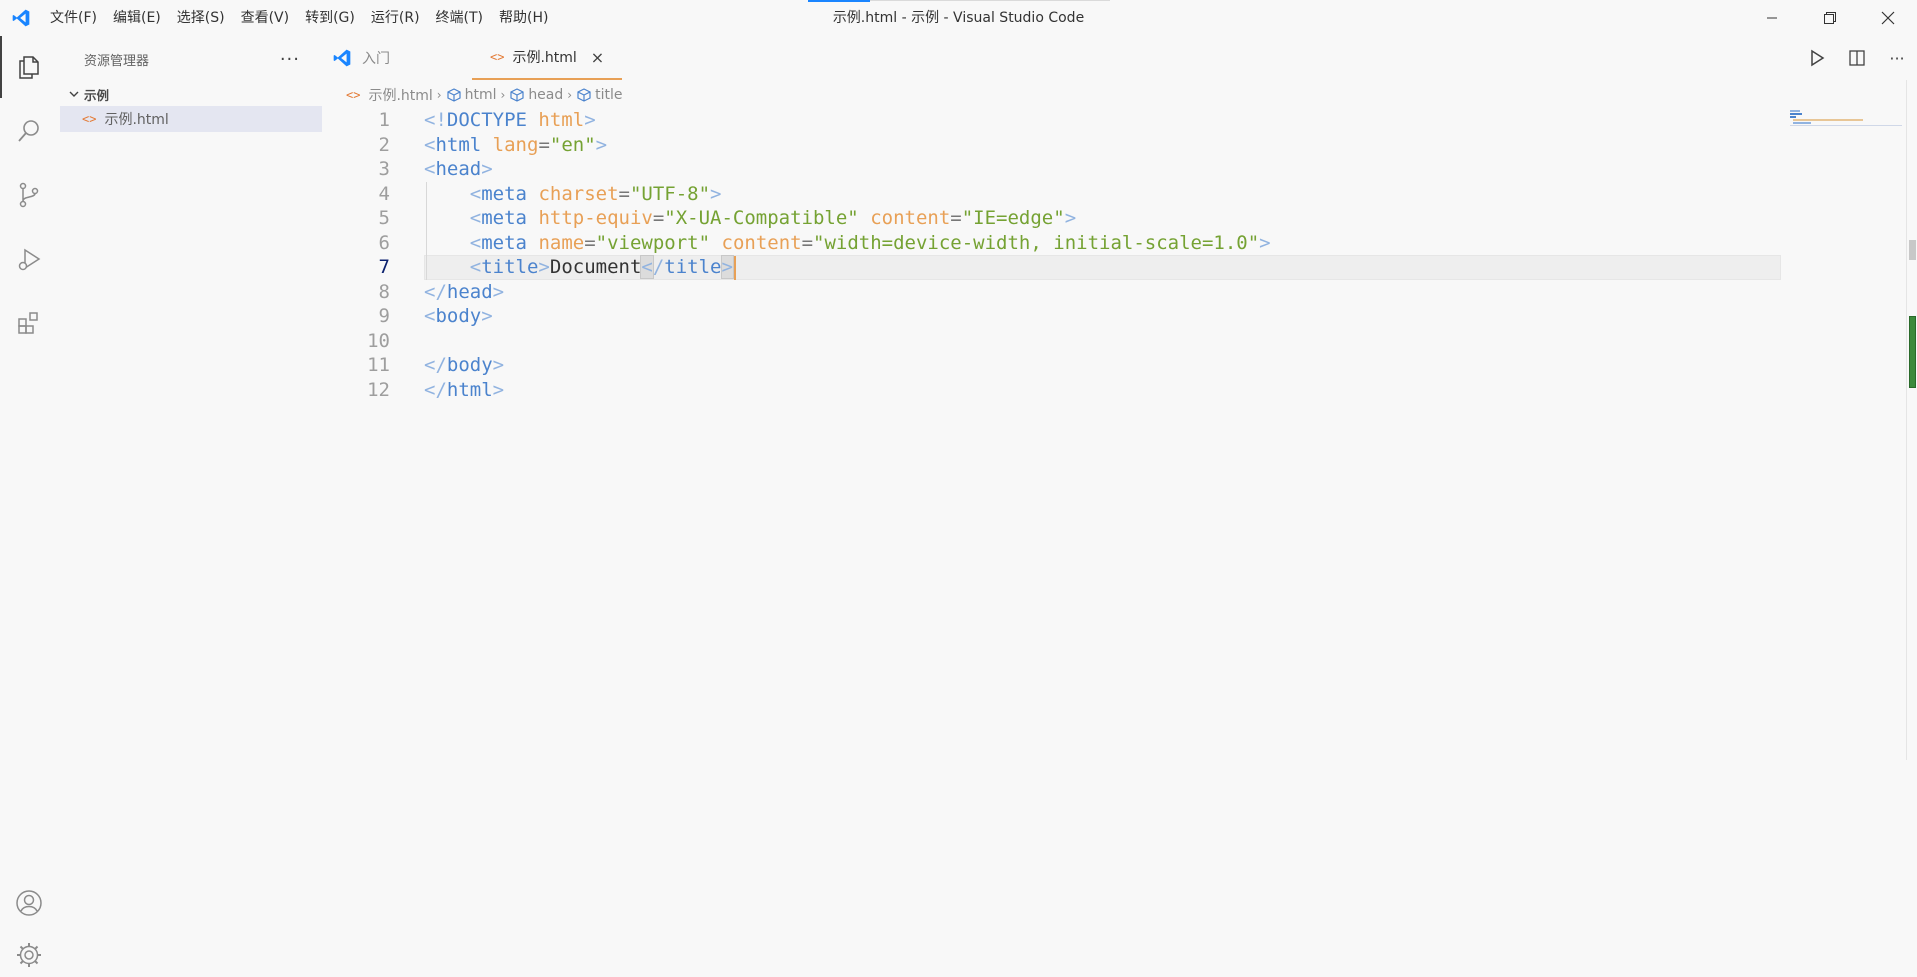 The width and height of the screenshot is (1917, 977). Describe the element at coordinates (435, 120) in the screenshot. I see `code-punctuation: <!` at that location.